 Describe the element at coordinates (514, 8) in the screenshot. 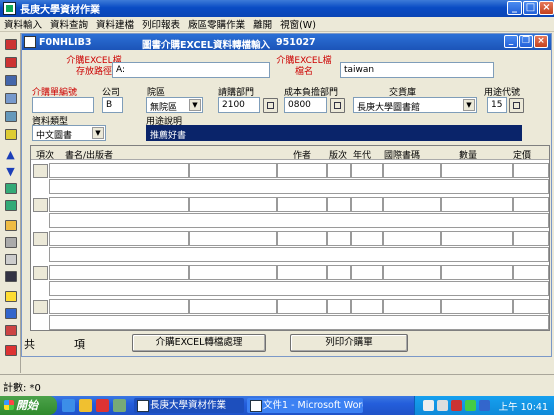

I see `minimize-button: _` at that location.